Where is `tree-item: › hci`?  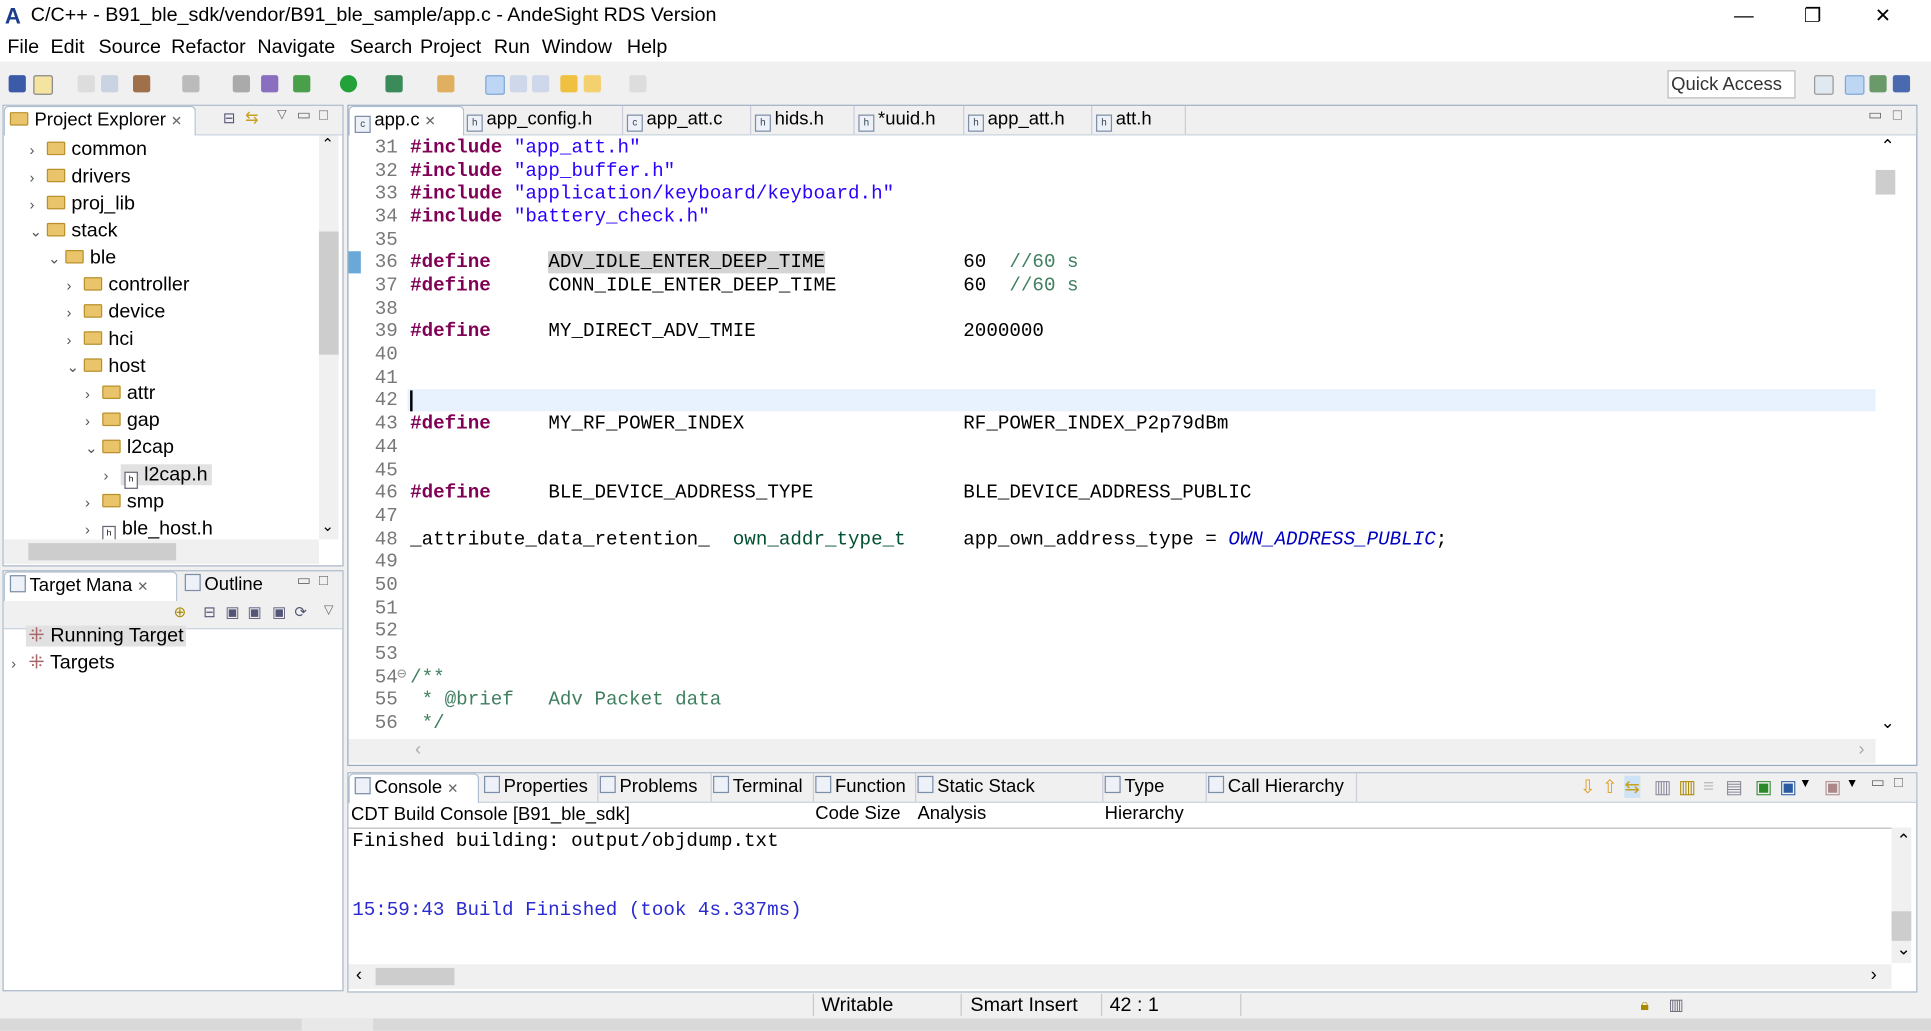
tree-item: › hci is located at coordinates (100, 339).